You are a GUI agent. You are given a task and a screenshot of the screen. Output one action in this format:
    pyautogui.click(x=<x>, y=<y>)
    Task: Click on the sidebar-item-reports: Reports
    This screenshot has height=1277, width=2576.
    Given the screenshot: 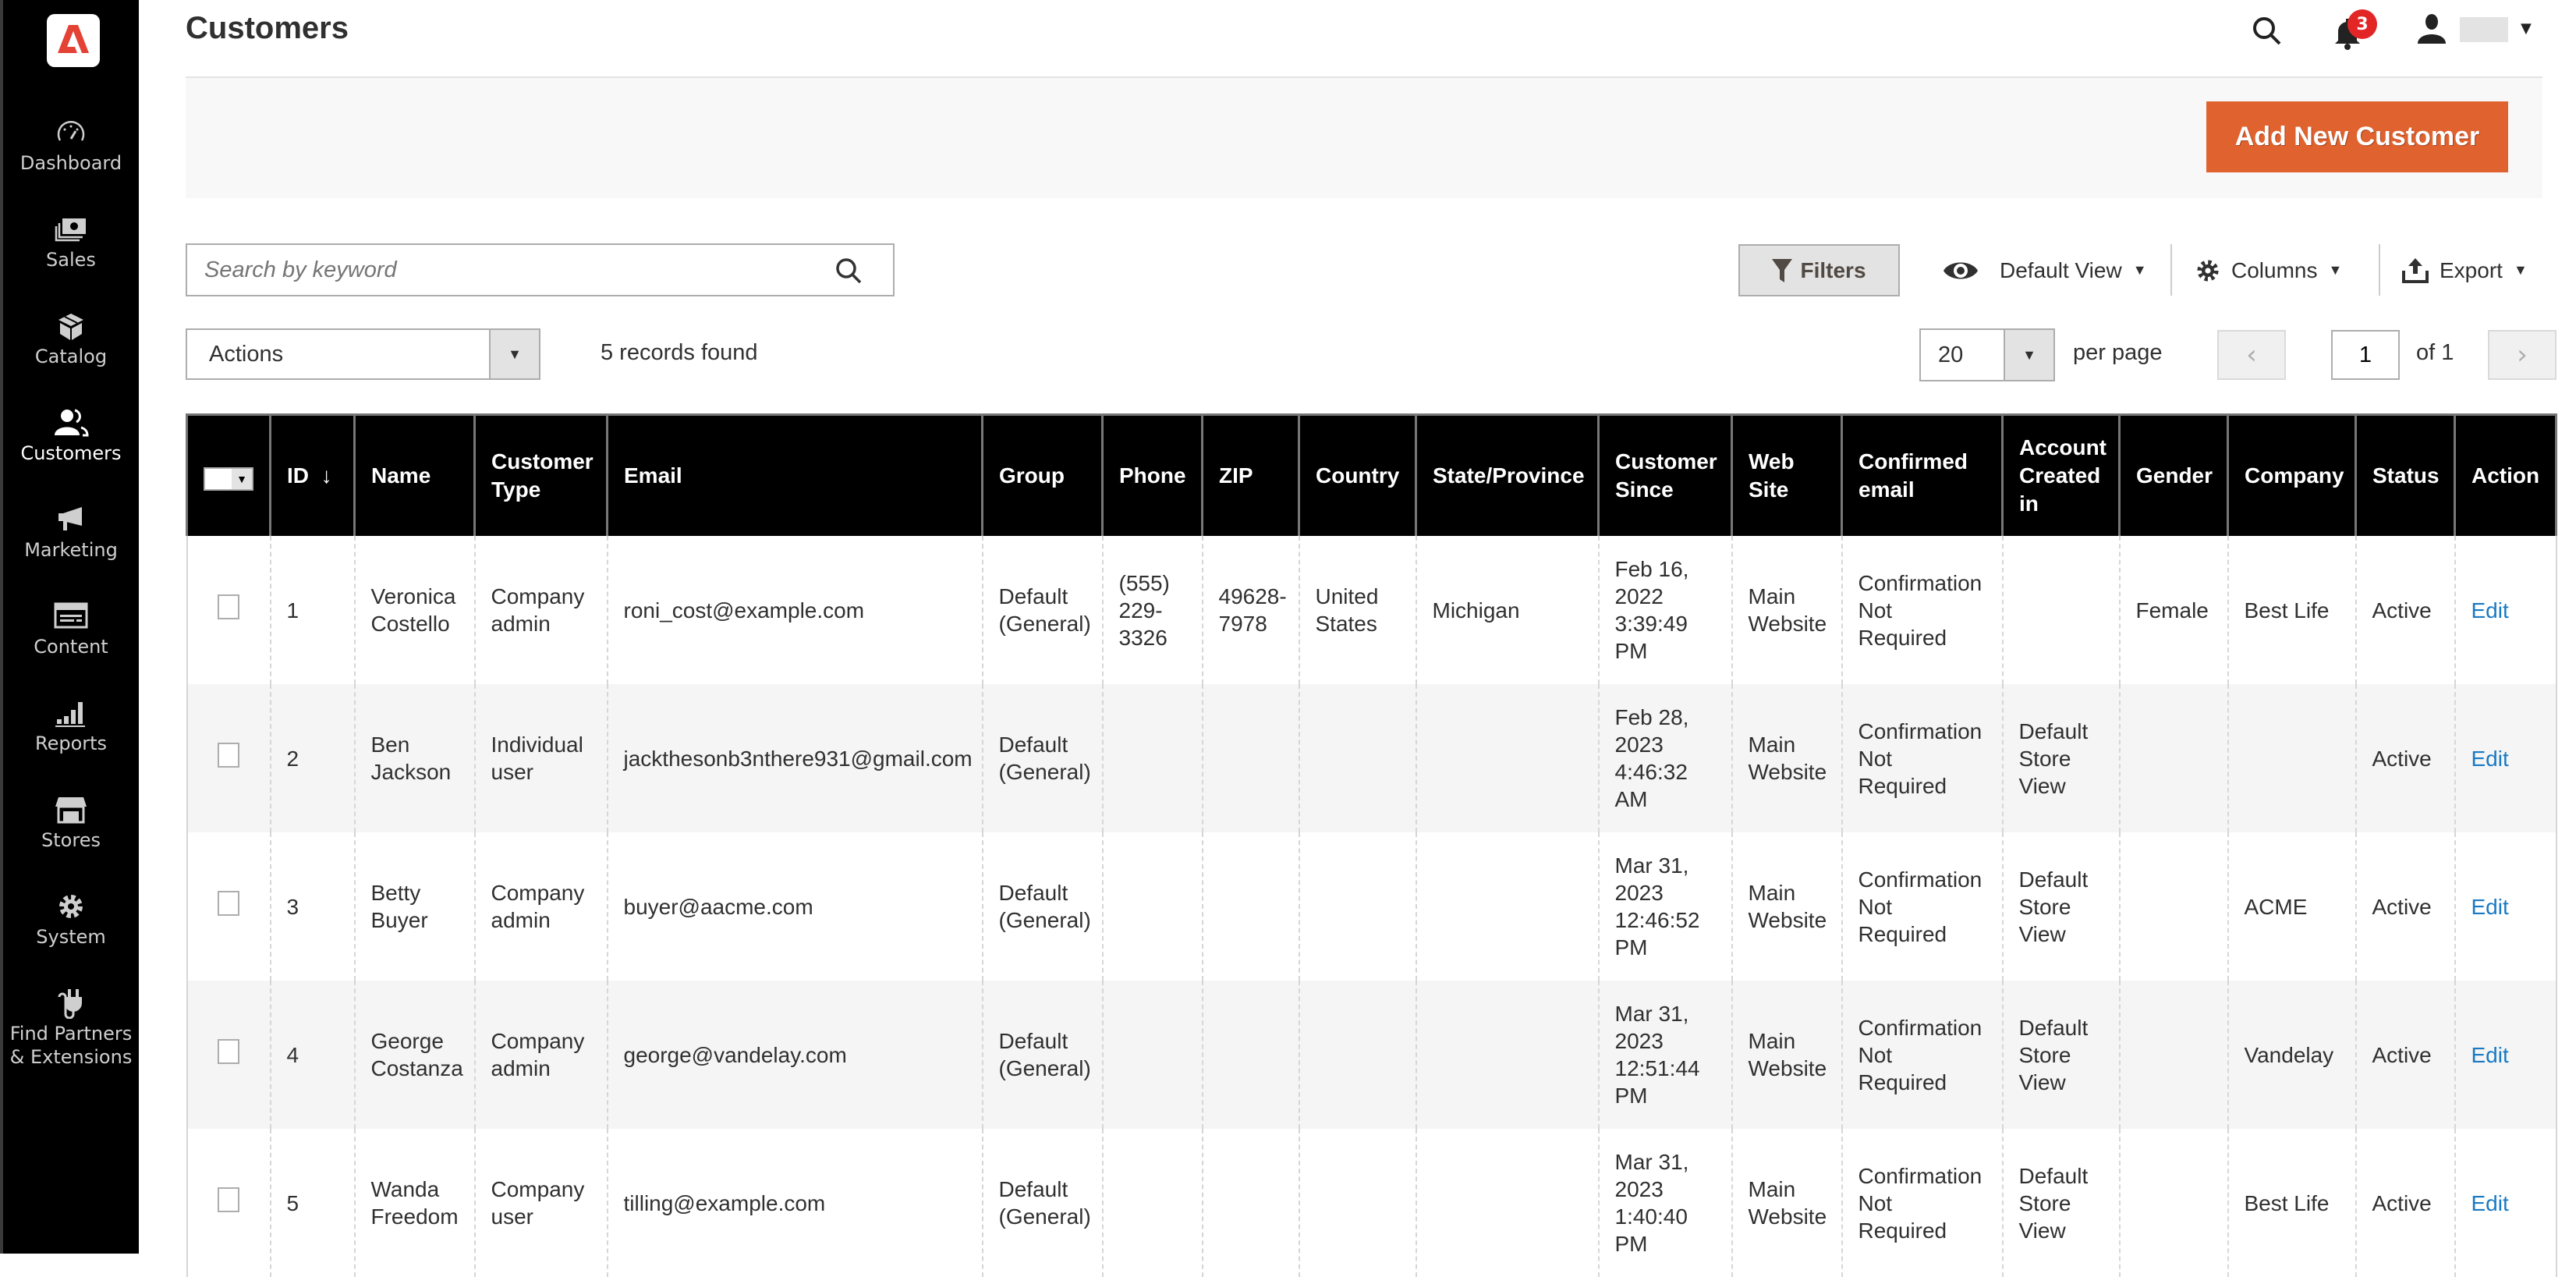 What is the action you would take?
    pyautogui.click(x=71, y=726)
    